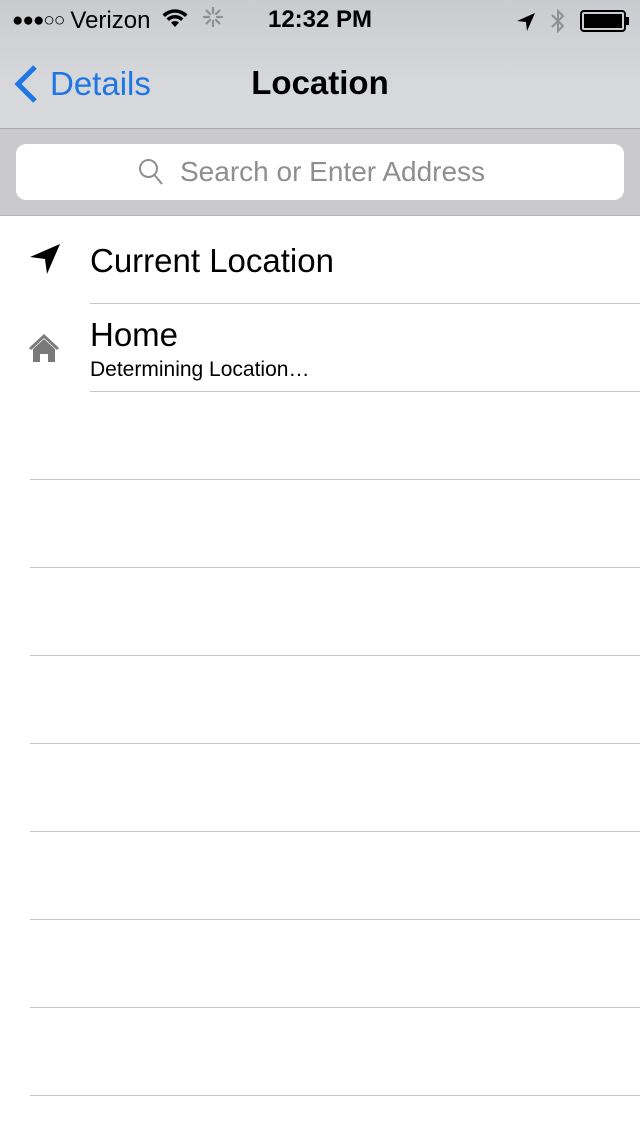 The image size is (640, 1136). I want to click on search-icon, so click(151, 172).